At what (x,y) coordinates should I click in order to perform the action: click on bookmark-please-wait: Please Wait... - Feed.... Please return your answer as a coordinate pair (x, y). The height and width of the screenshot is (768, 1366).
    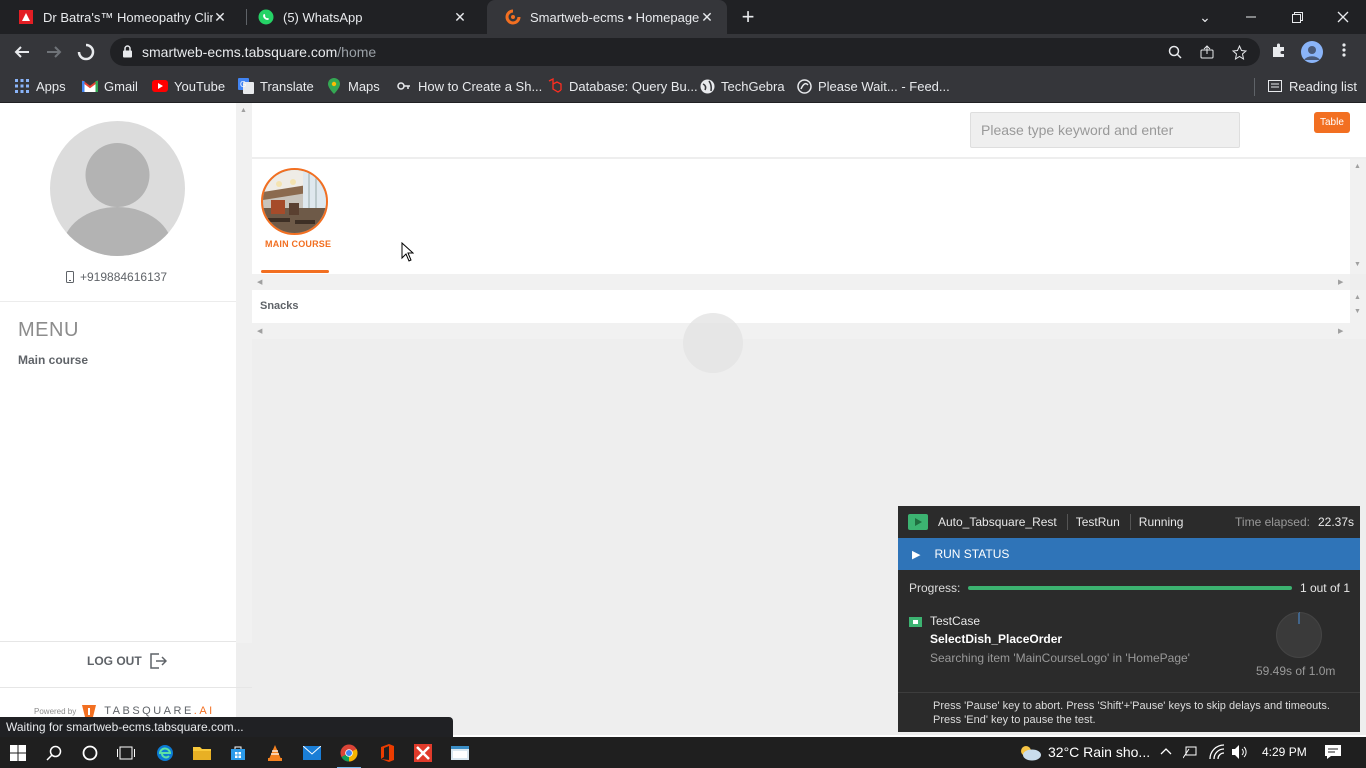
    Looking at the image, I should click on (873, 86).